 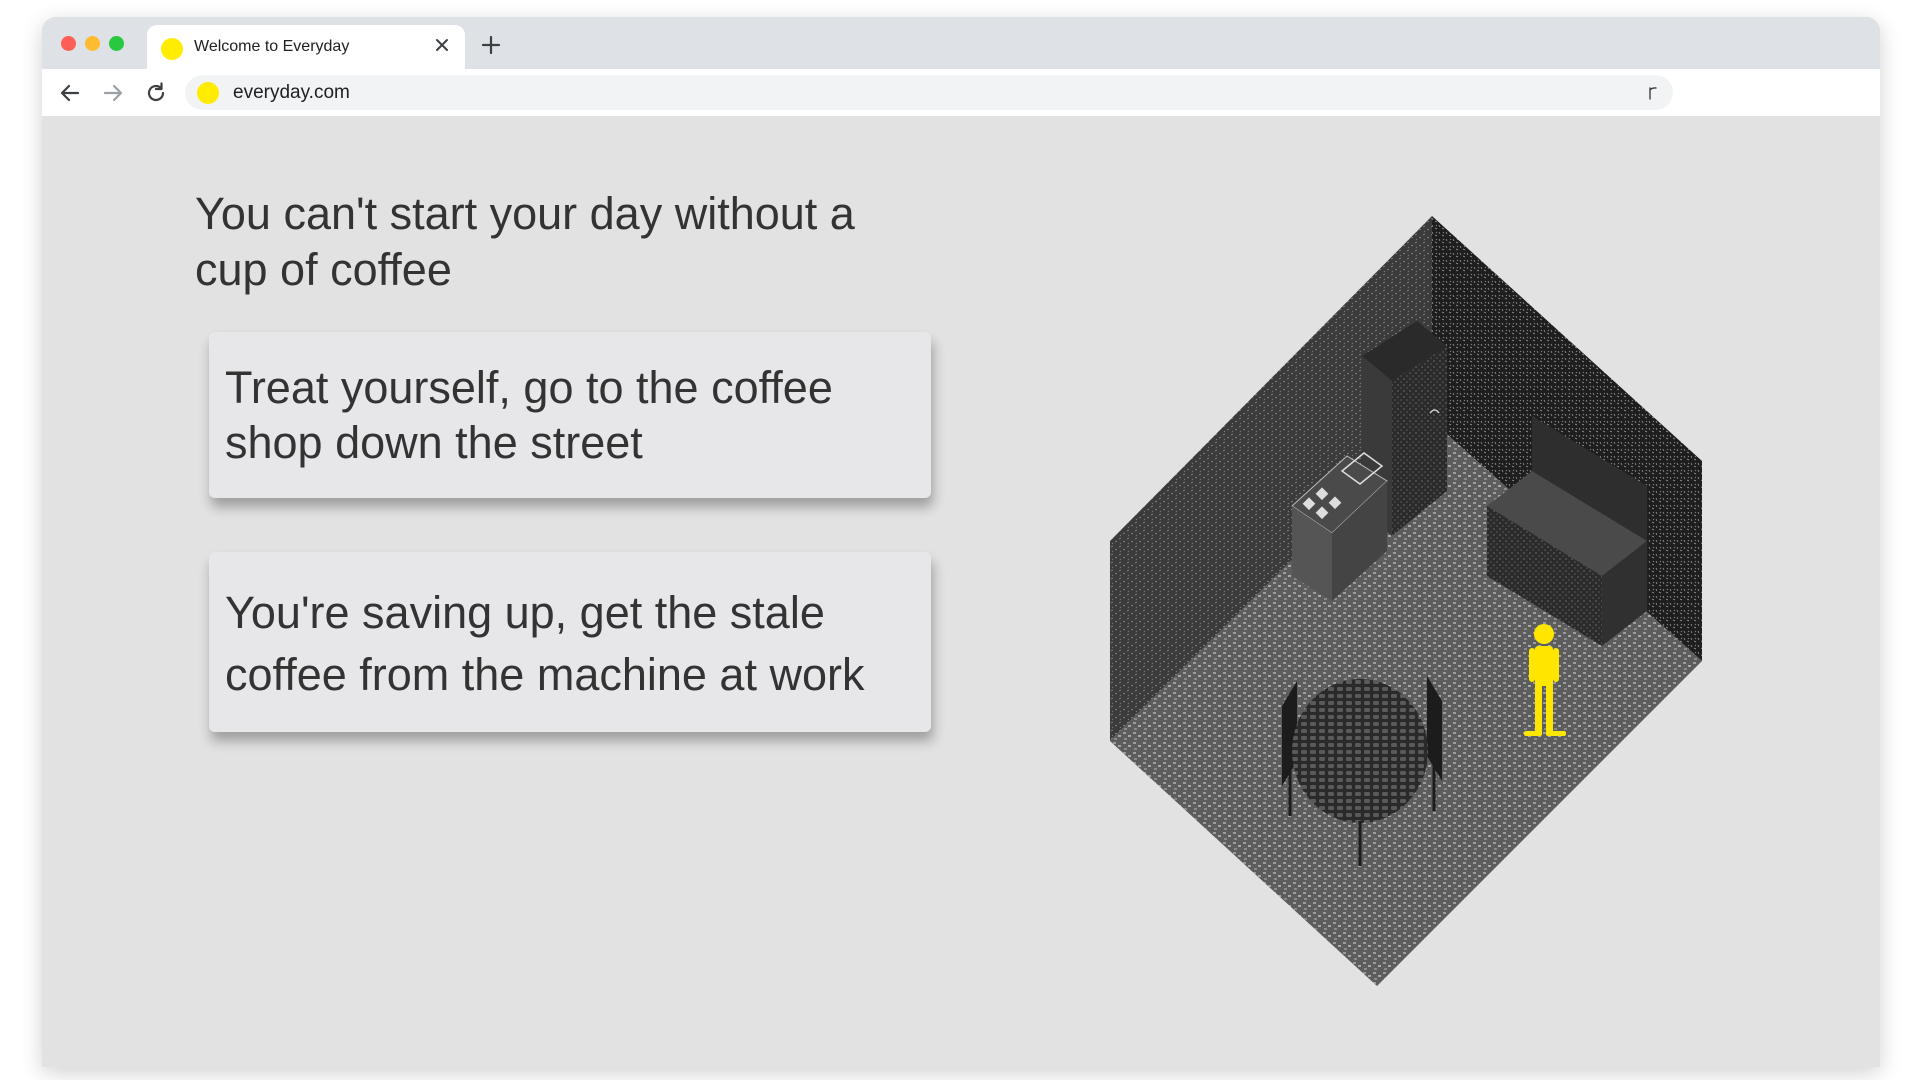 I want to click on reload-icon, so click(x=156, y=93).